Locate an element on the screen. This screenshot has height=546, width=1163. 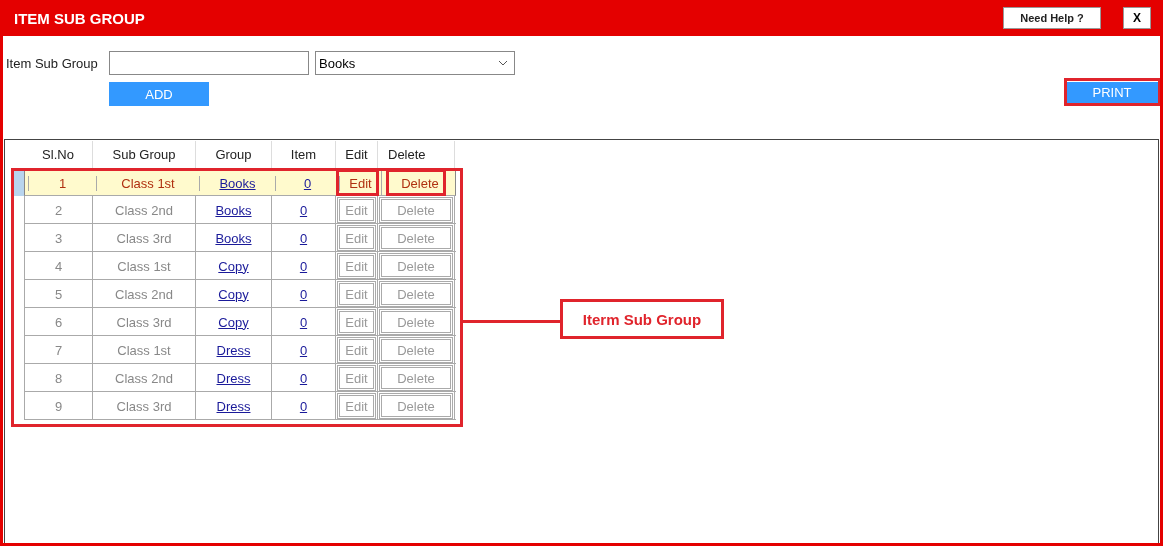
help-button: Need Help ? is located at coordinates (1052, 18).